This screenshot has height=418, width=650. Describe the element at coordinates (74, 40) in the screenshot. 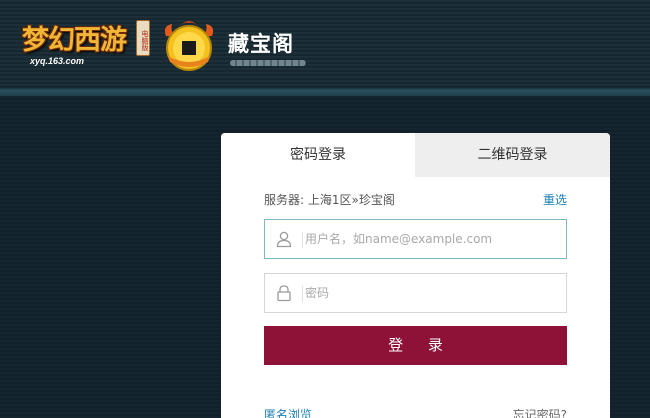

I see `game-logo-title: 梦幻西游` at that location.